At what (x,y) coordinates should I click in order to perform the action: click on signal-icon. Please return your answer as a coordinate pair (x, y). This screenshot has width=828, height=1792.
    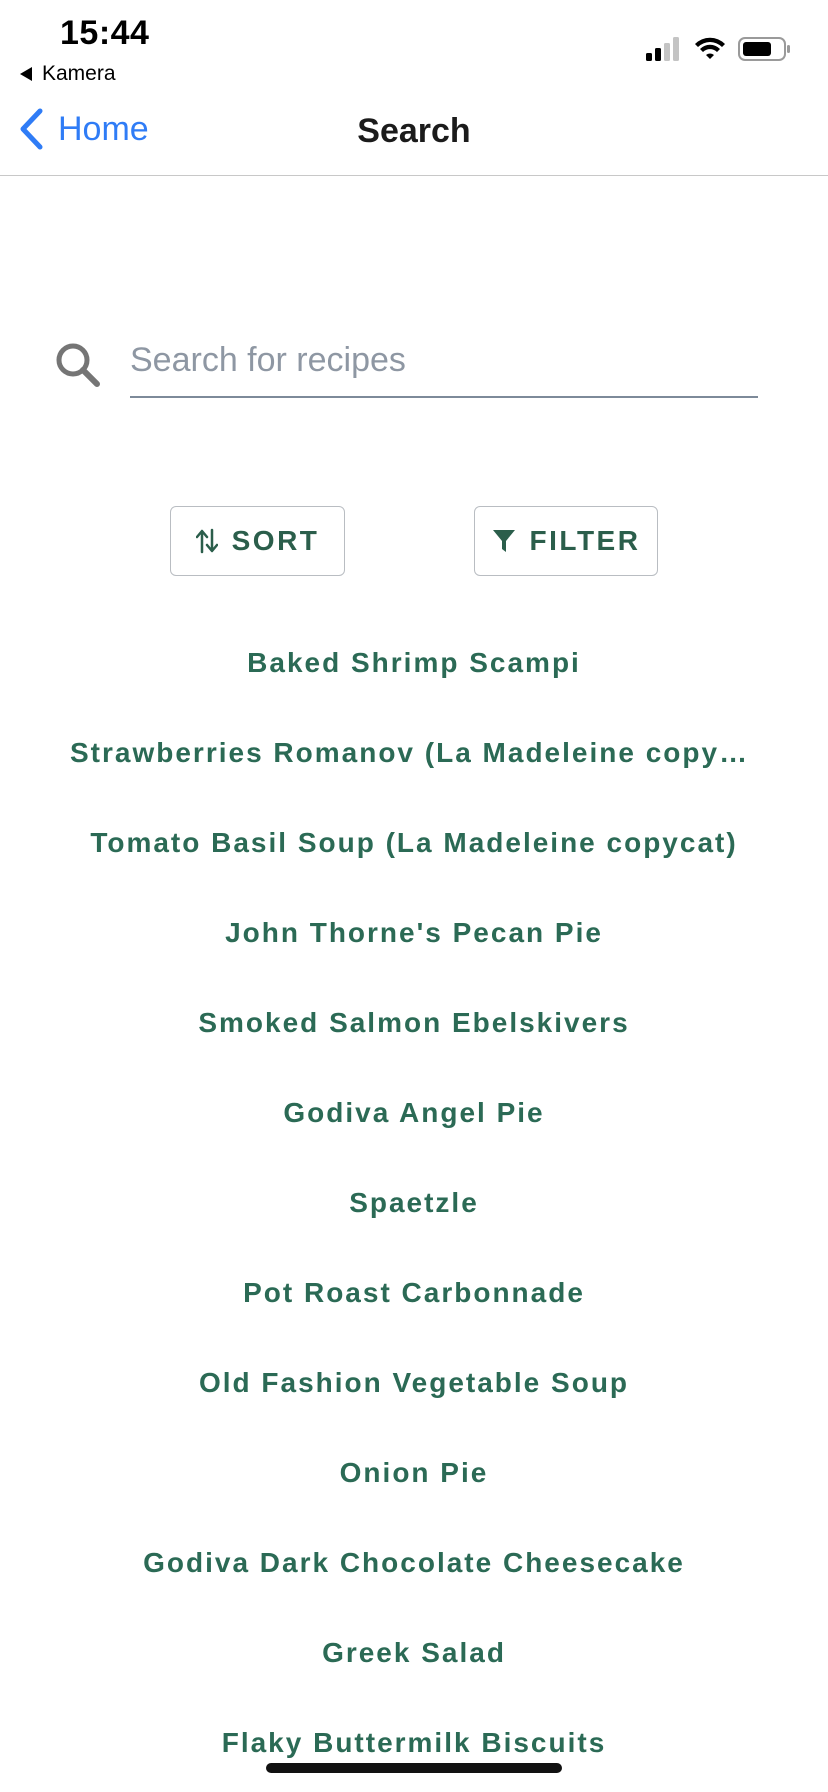
    Looking at the image, I should click on (662, 49).